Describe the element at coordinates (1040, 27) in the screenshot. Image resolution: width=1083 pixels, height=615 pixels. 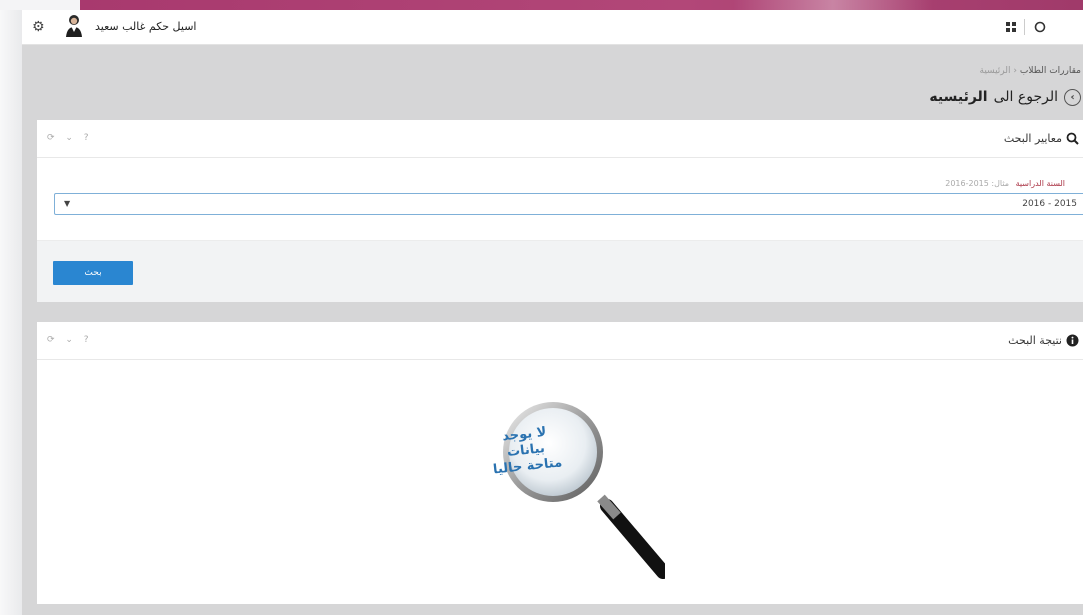
I see `refresh-icon` at that location.